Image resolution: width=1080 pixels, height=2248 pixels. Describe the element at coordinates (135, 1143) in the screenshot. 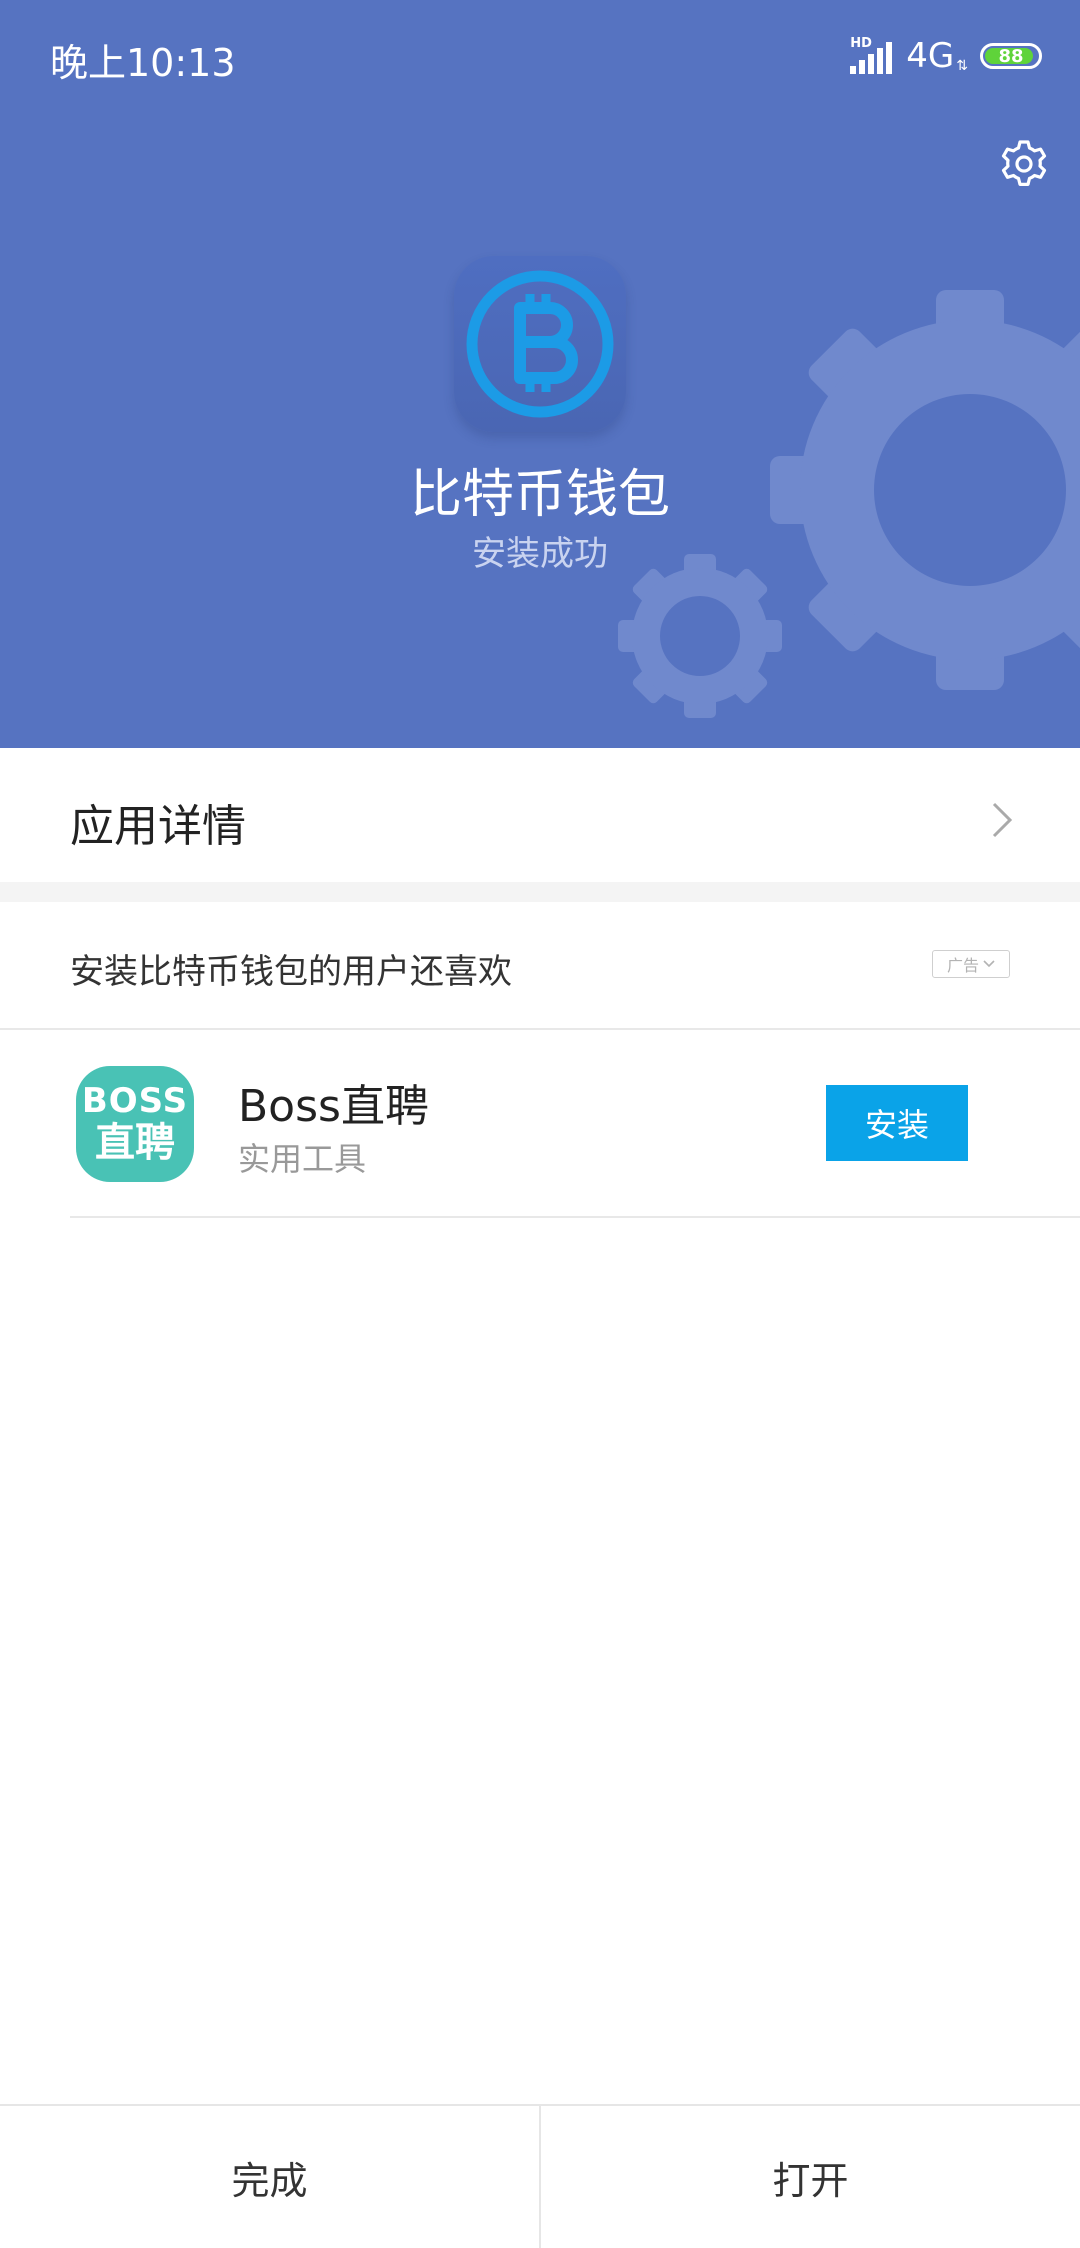

I see `boss-icon-text-cn: 直聘` at that location.